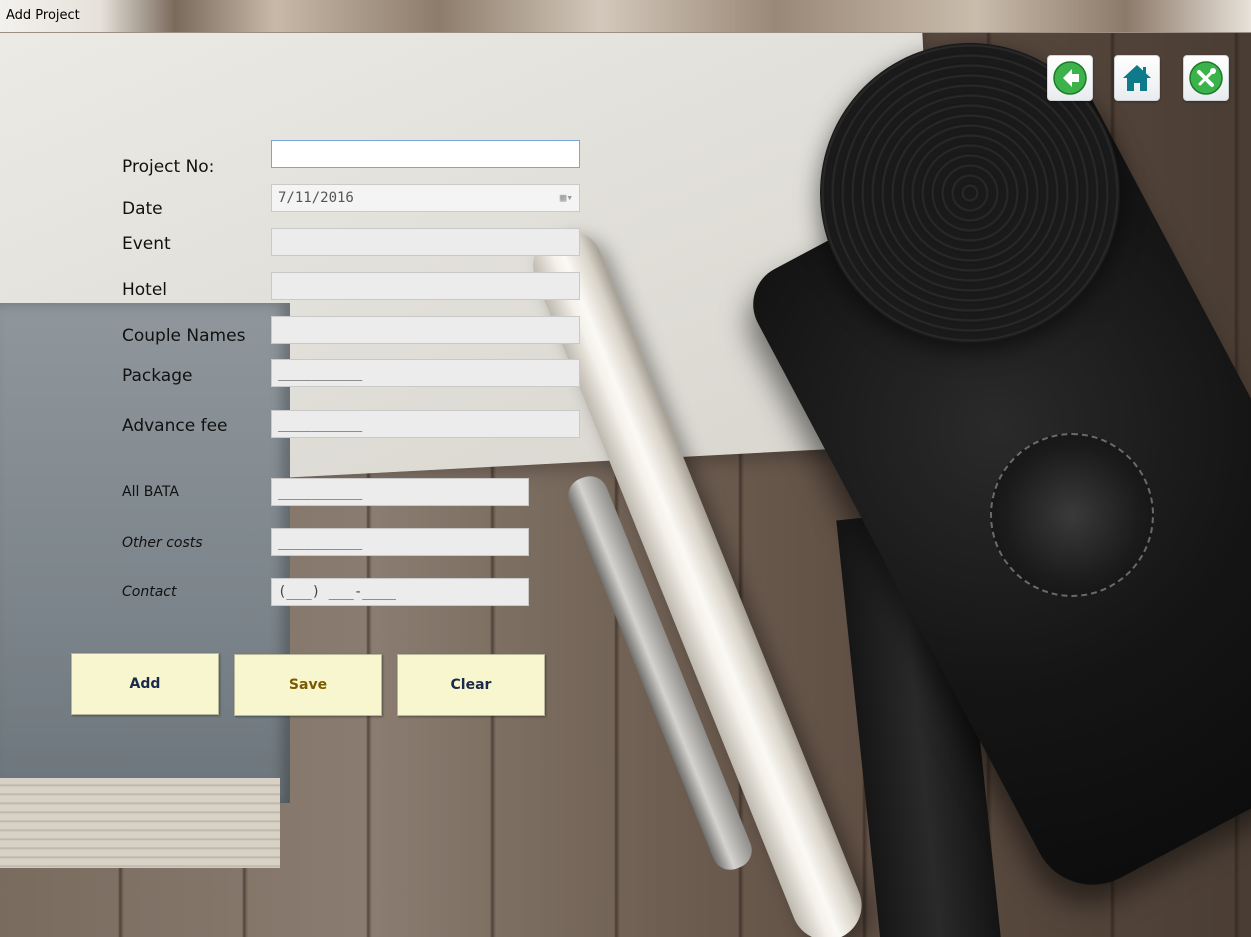 Image resolution: width=1251 pixels, height=937 pixels. Describe the element at coordinates (320, 373) in the screenshot. I see `package-mask: __________` at that location.